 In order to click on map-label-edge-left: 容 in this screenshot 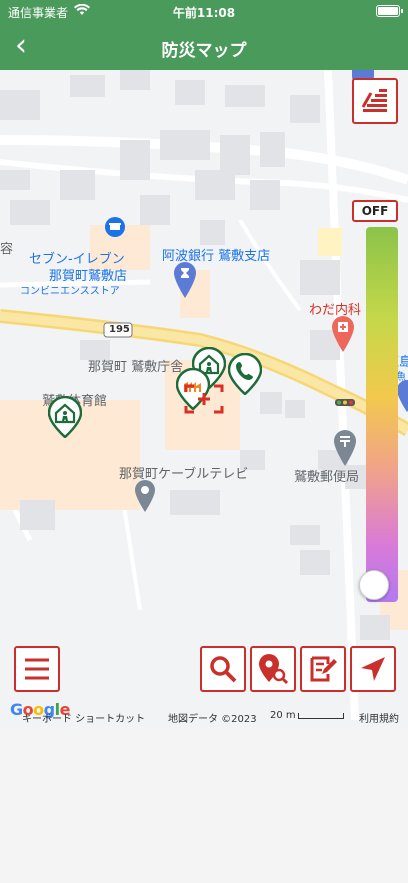, I will do `click(7, 249)`.